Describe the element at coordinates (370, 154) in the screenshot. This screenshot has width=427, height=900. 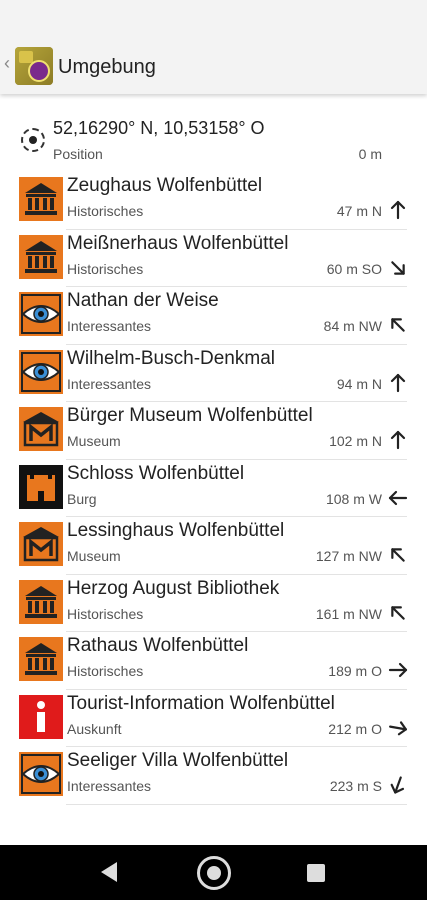
I see `position-distance: 0 m` at that location.